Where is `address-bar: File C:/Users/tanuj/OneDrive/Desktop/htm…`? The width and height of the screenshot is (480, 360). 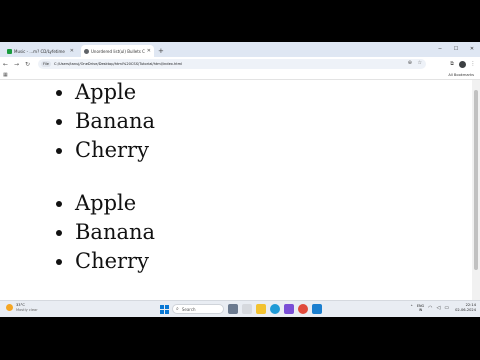 address-bar: File C:/Users/tanuj/OneDrive/Desktop/htm… is located at coordinates (232, 64).